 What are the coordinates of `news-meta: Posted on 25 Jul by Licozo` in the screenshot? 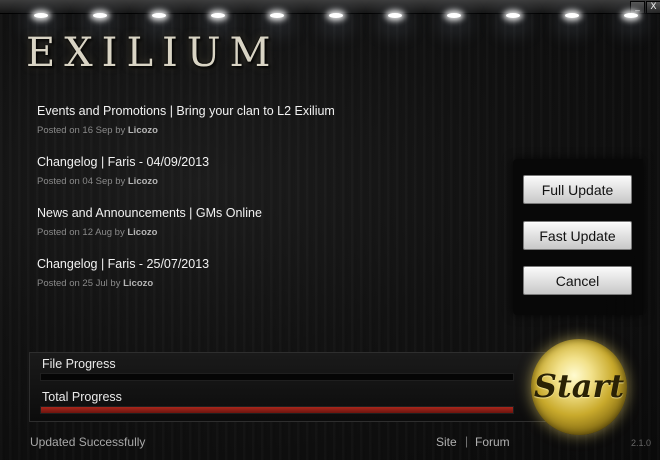 It's located at (267, 283).